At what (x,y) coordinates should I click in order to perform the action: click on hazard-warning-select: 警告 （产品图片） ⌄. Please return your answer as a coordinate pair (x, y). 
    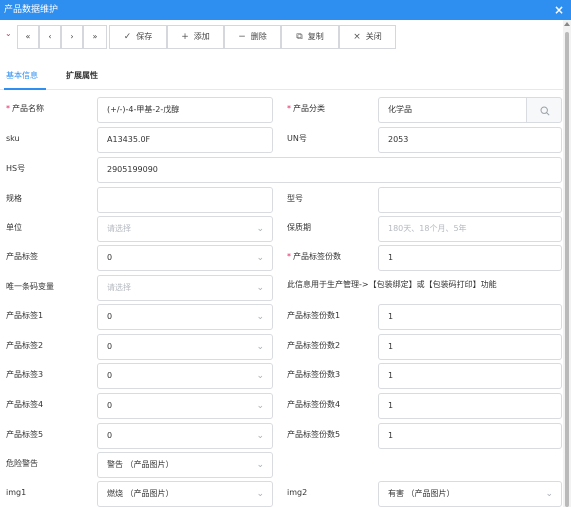
    Looking at the image, I should click on (185, 465).